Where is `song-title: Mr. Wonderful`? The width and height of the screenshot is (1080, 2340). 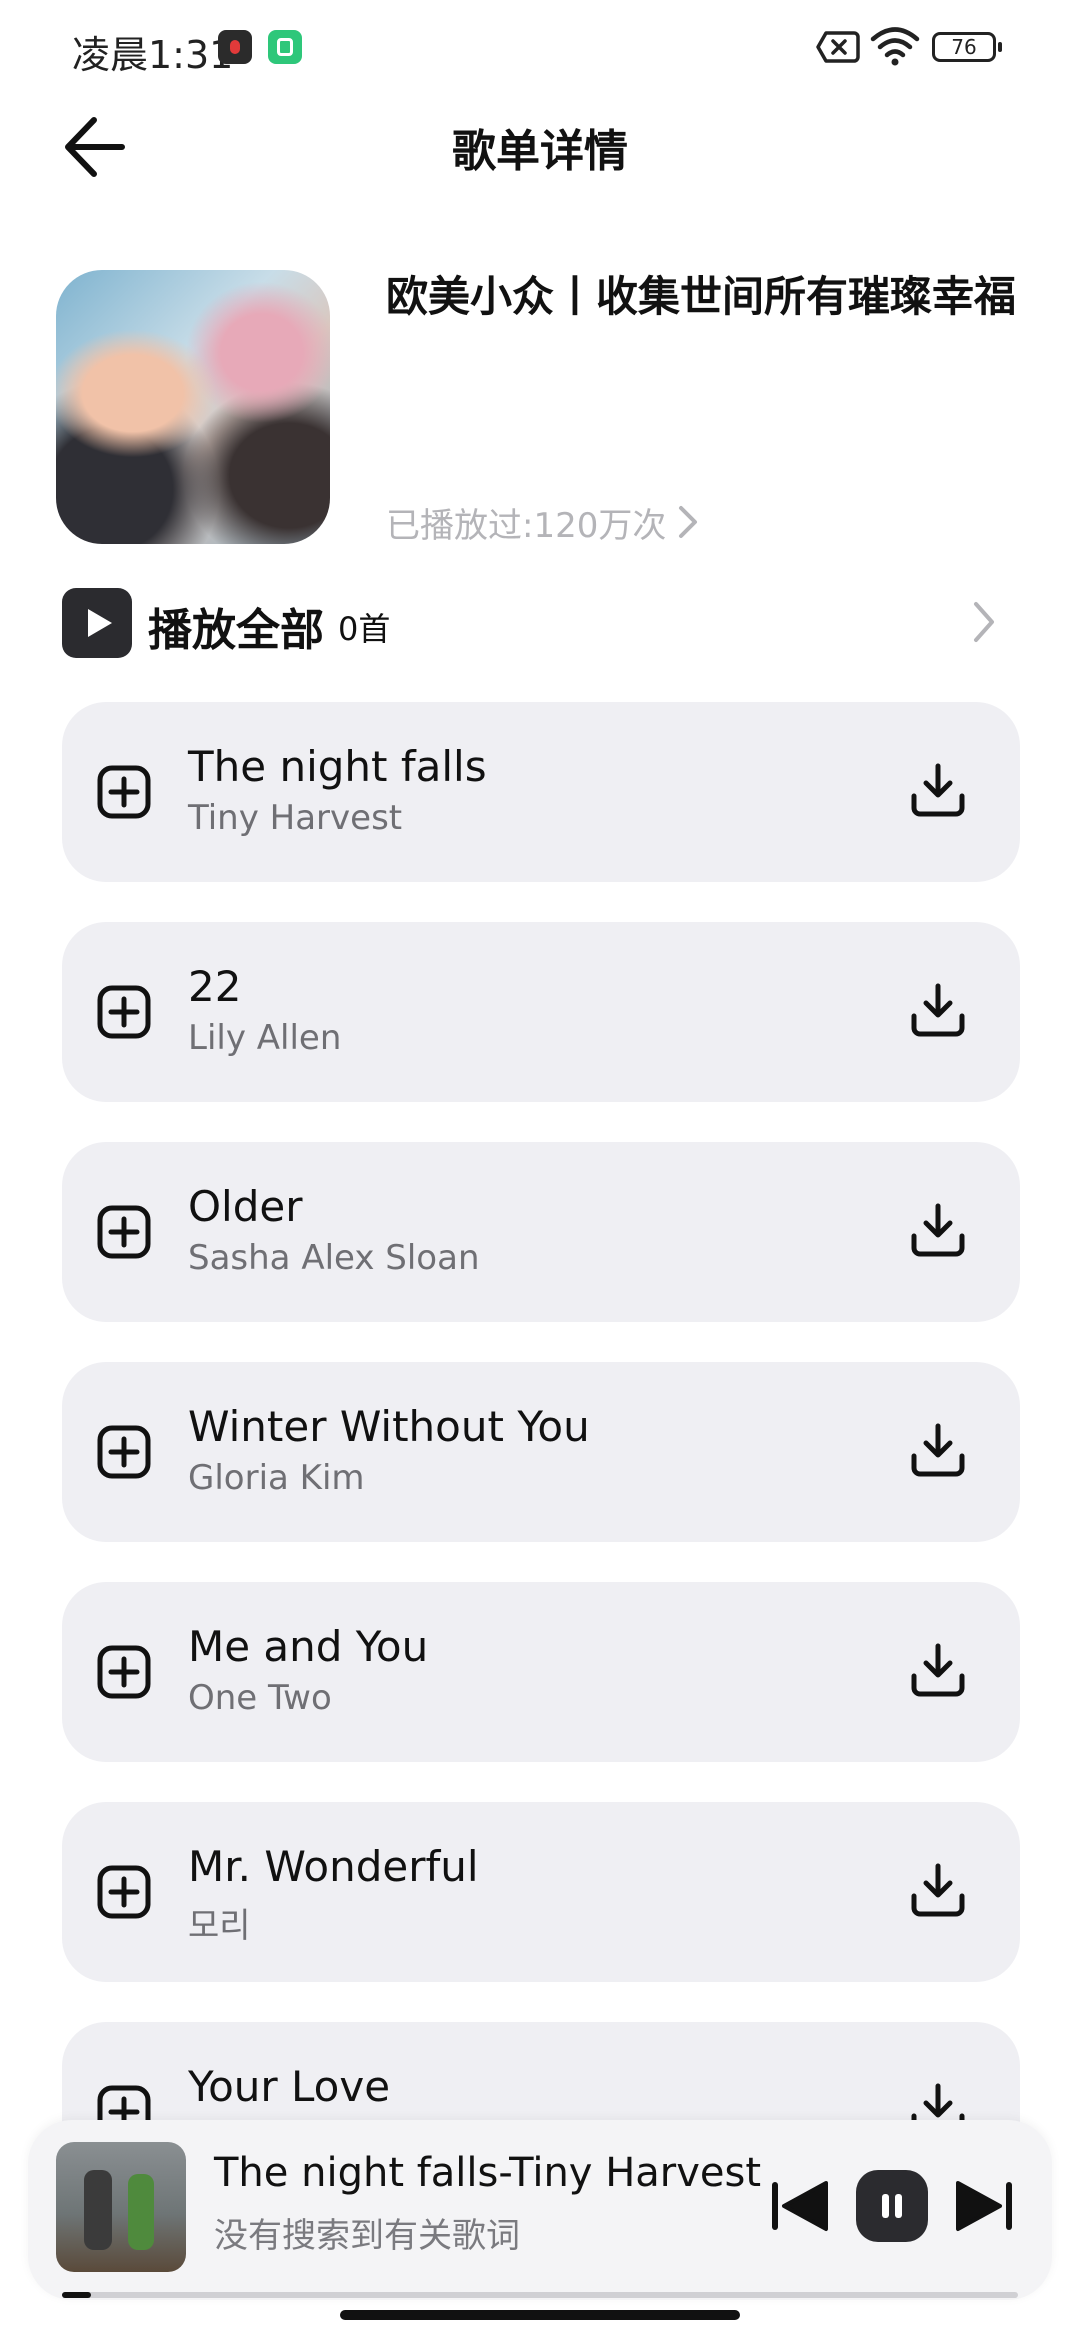 song-title: Mr. Wonderful is located at coordinates (333, 1866).